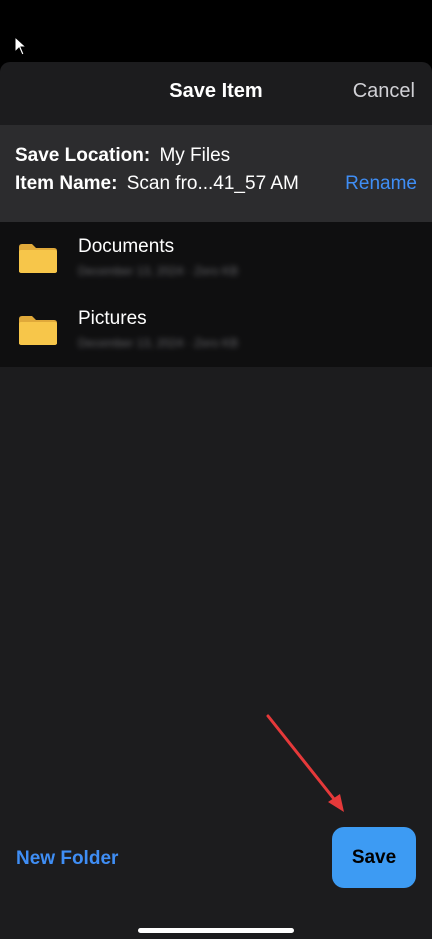  Describe the element at coordinates (374, 857) in the screenshot. I see `save-button: Save` at that location.